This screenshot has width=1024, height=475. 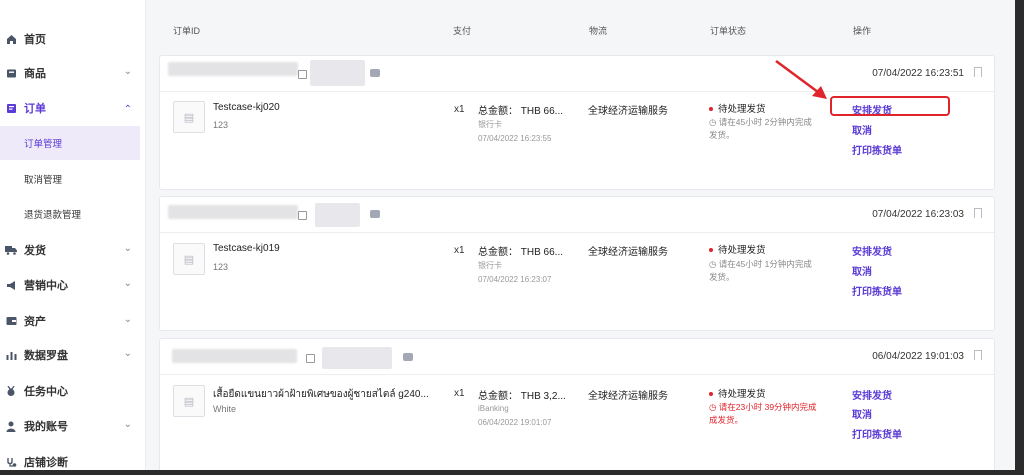 I want to click on payment-date: 07/04/2022 16:23:07, so click(x=515, y=279).